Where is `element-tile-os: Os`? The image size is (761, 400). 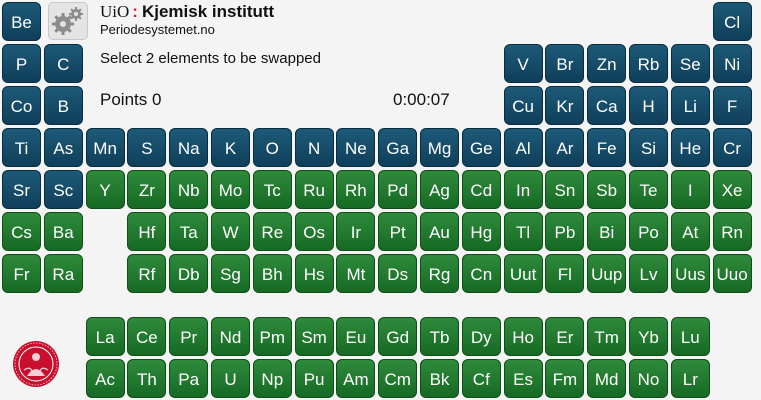 element-tile-os: Os is located at coordinates (314, 231).